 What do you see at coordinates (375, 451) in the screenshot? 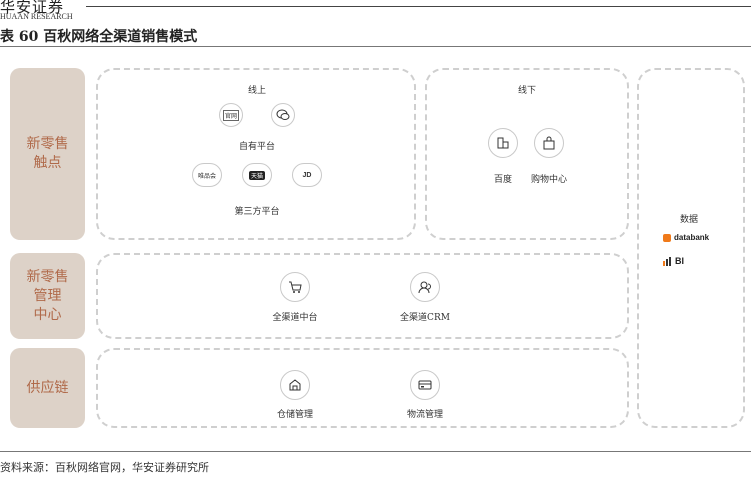
I see `footer-rule` at bounding box center [375, 451].